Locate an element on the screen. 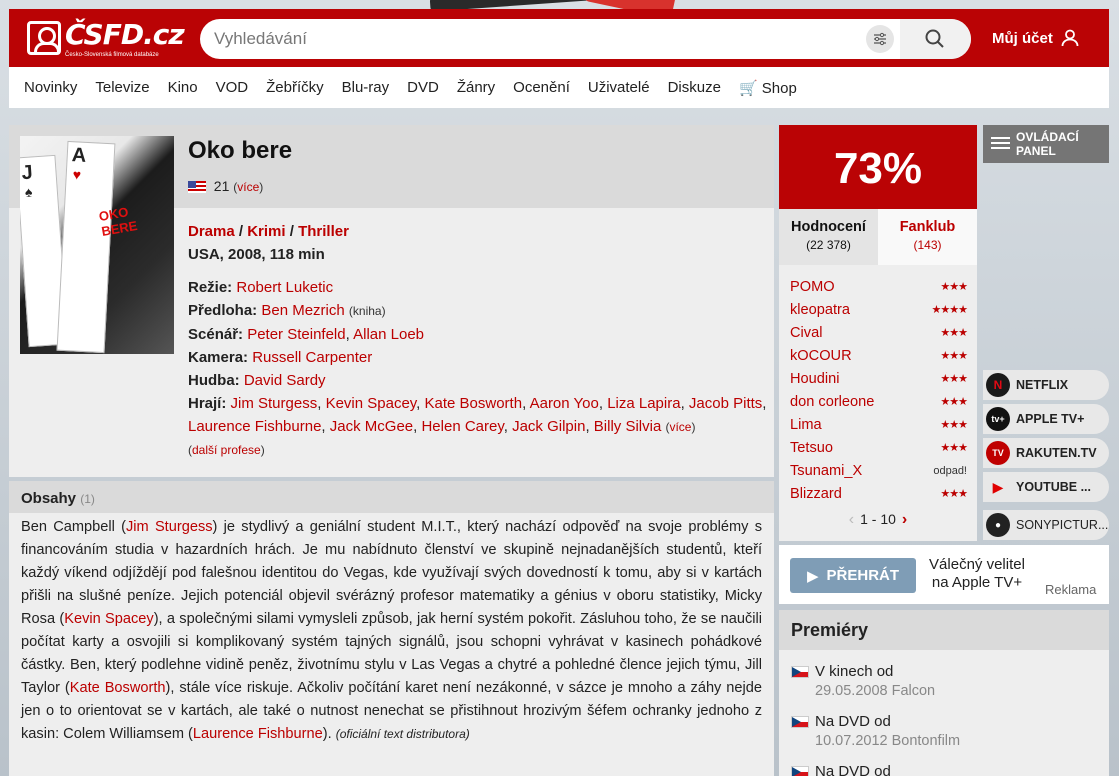  film-poster: J ♠ A ♥ OKO BERE is located at coordinates (97, 245).